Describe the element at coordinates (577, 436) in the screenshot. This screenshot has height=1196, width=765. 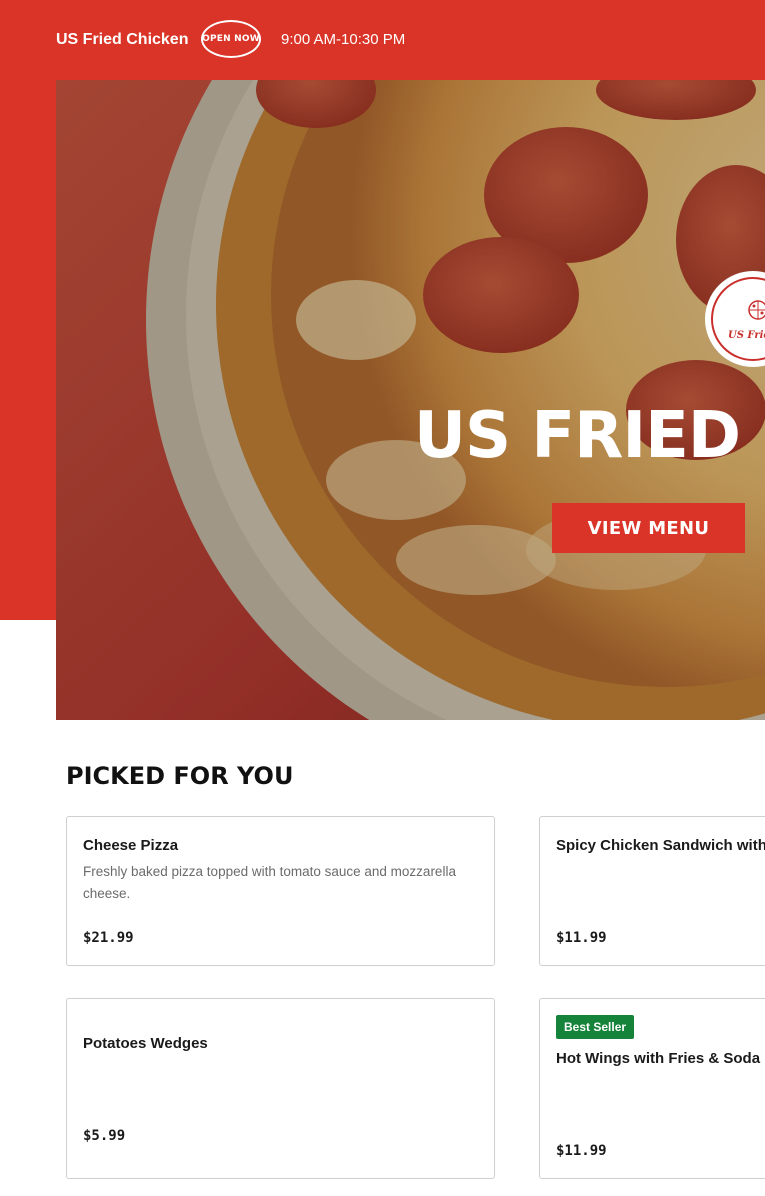
I see `hero-title: US FRIED` at that location.